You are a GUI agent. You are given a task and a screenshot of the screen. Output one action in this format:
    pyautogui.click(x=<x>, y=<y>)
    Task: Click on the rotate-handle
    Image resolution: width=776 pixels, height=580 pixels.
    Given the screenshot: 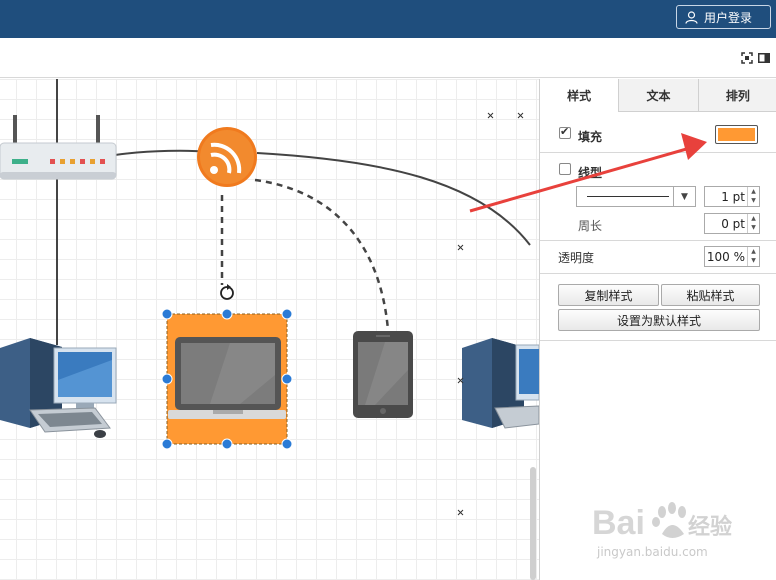 What is the action you would take?
    pyautogui.click(x=227, y=292)
    